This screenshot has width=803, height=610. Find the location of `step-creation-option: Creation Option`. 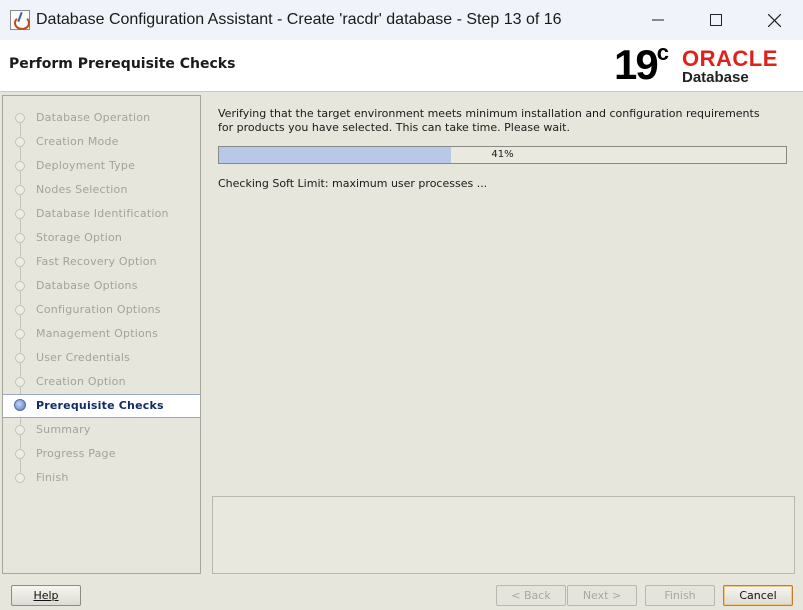

step-creation-option: Creation Option is located at coordinates (101, 382).